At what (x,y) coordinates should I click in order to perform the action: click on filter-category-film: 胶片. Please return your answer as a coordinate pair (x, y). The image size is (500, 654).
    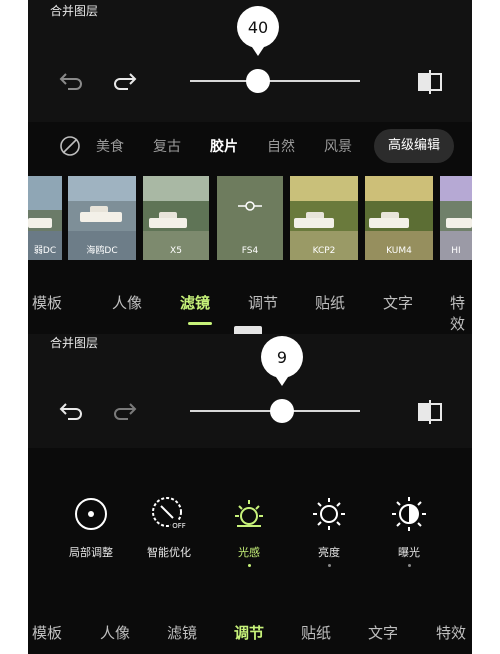
    Looking at the image, I should click on (224, 146).